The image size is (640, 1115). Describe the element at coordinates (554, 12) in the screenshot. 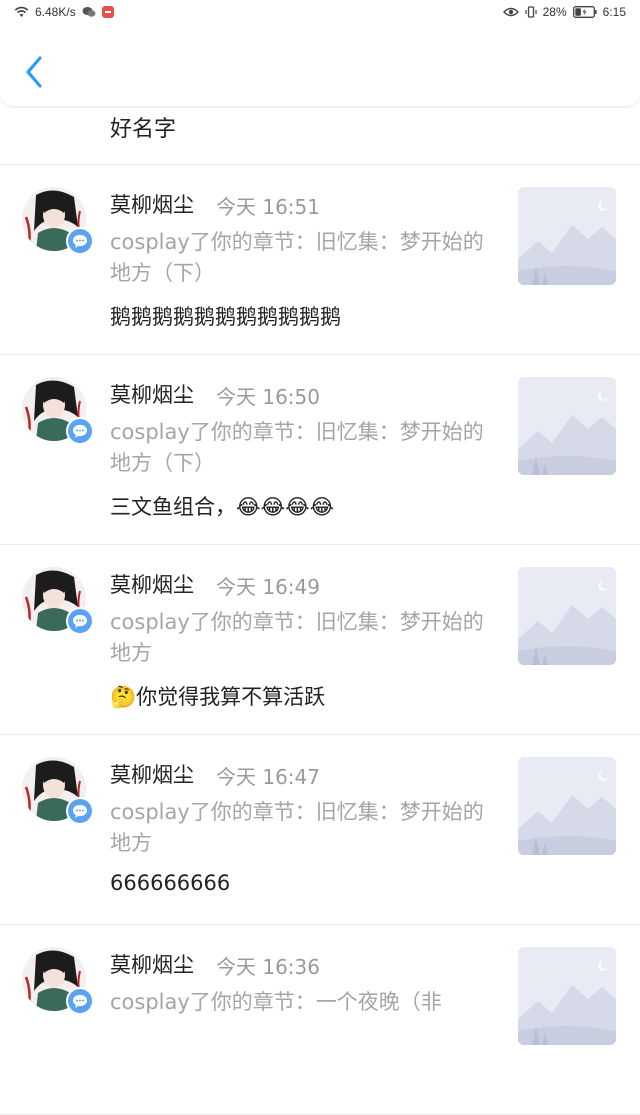

I see `battery-percent: 28%` at that location.